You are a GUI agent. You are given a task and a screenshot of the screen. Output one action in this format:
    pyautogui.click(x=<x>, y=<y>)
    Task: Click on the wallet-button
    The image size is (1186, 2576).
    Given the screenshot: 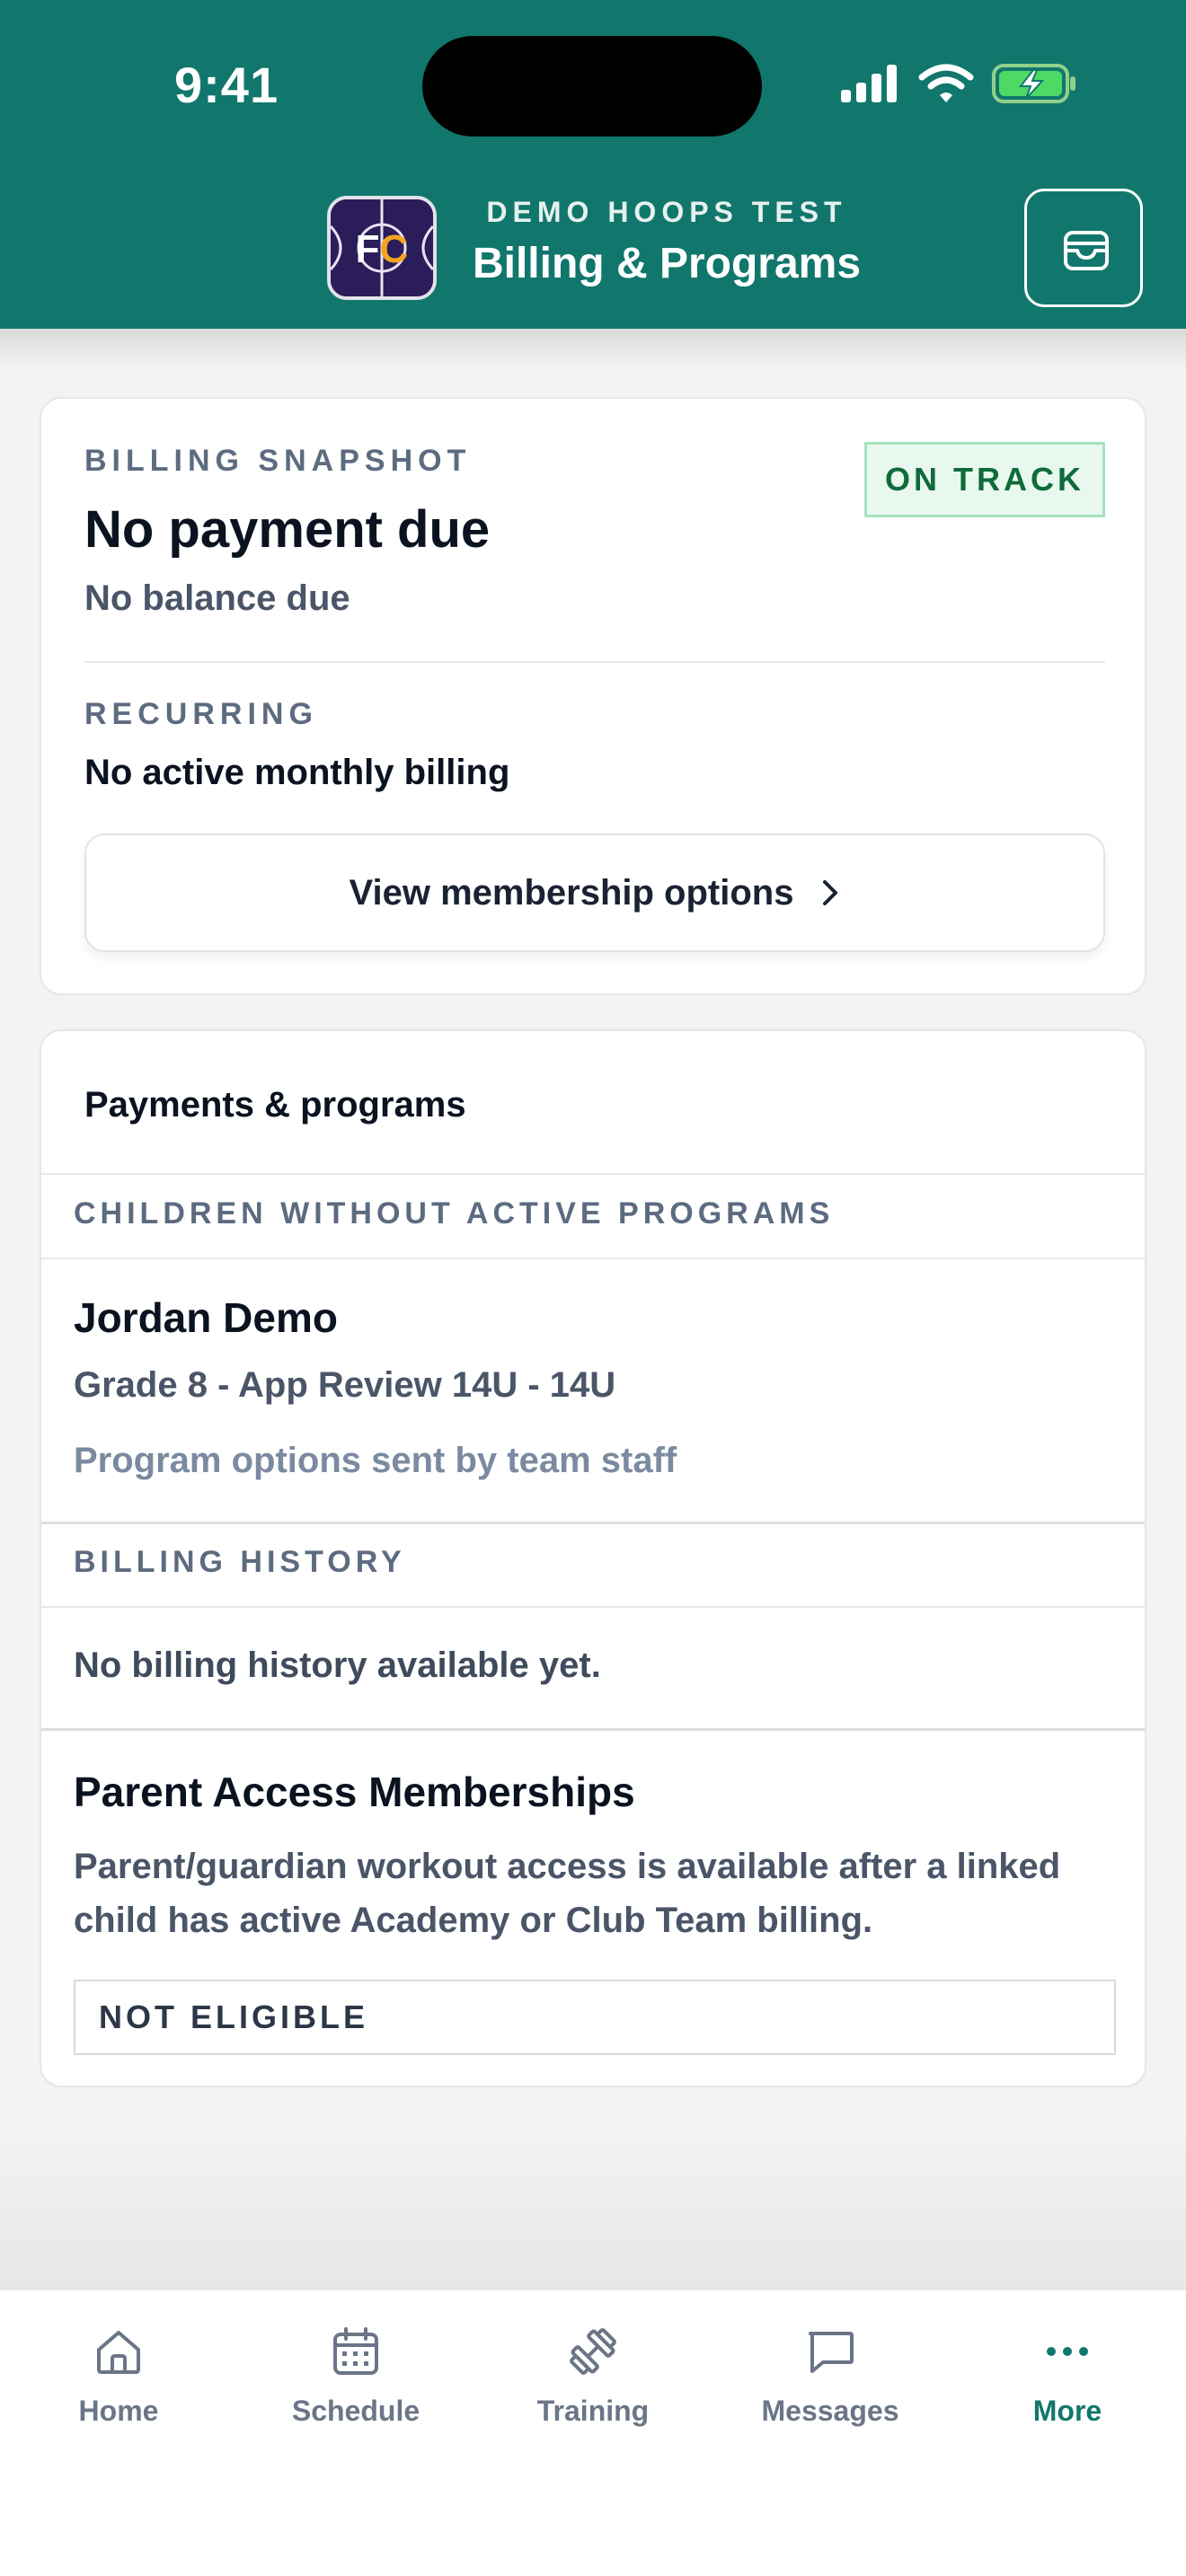 What is the action you would take?
    pyautogui.click(x=1083, y=248)
    